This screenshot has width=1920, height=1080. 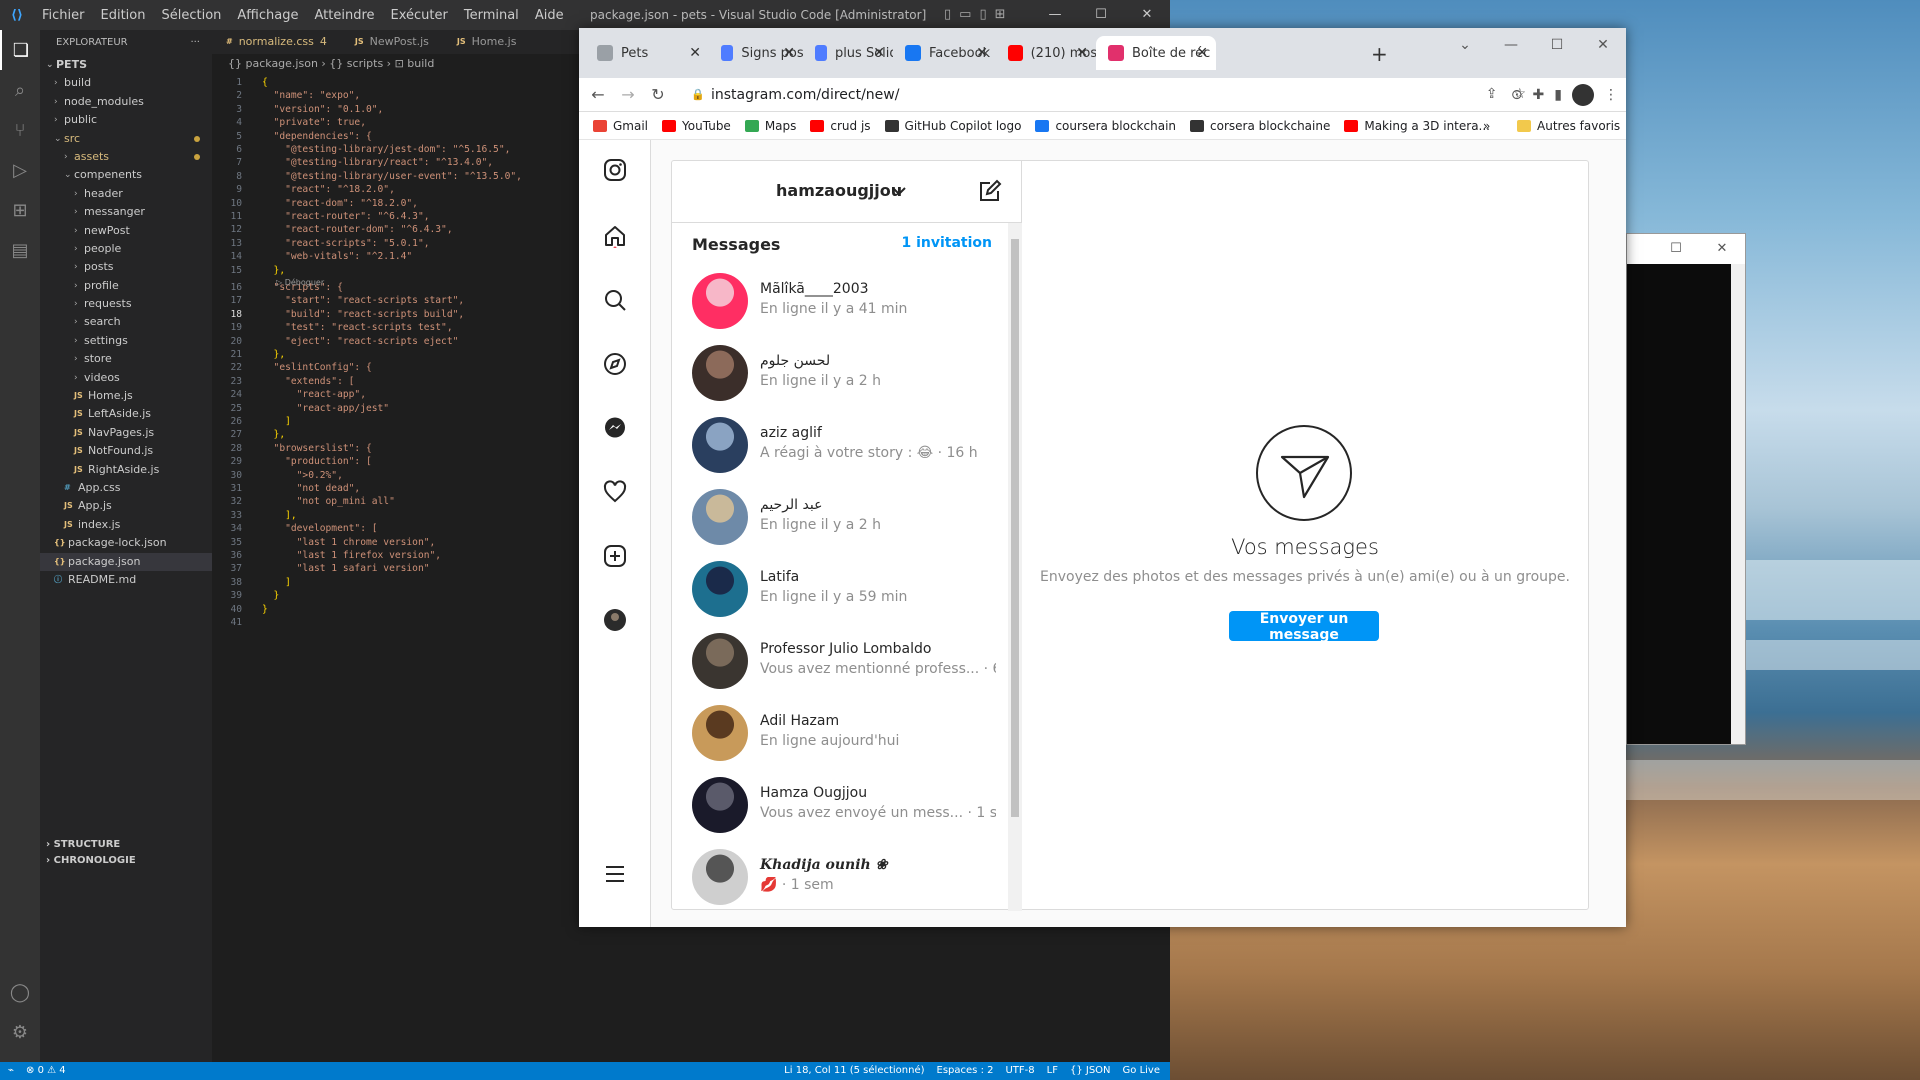 I want to click on scrollbar-thumb, so click(x=1015, y=528).